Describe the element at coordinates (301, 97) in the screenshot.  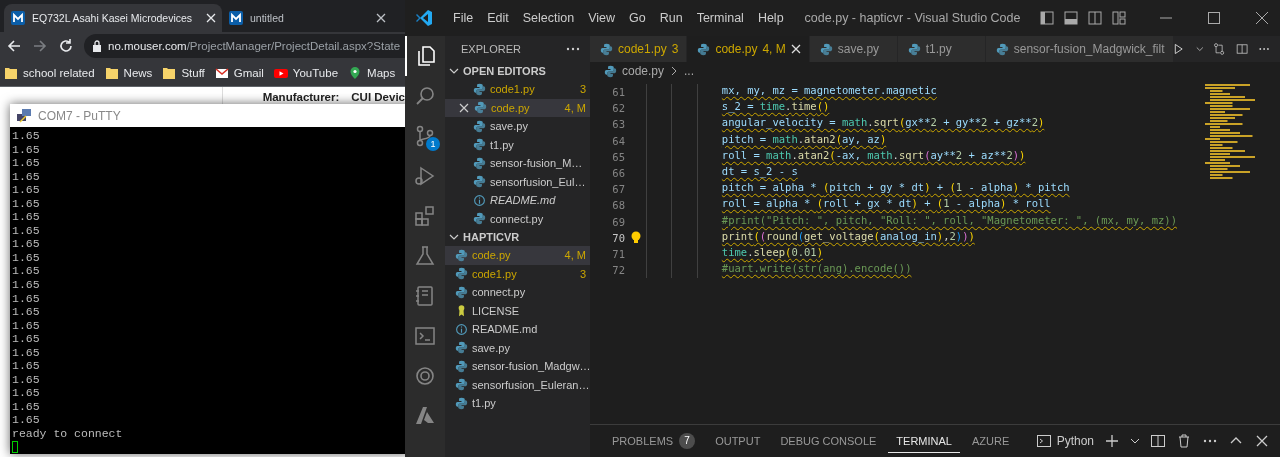
I see `field-label: Manufacturer:` at that location.